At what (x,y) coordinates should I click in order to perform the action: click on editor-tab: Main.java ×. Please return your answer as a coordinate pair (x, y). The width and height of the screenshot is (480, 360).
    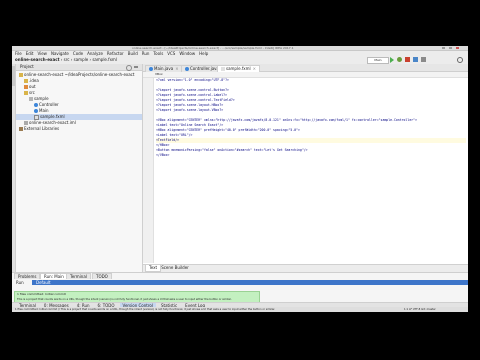
    Looking at the image, I should click on (164, 68).